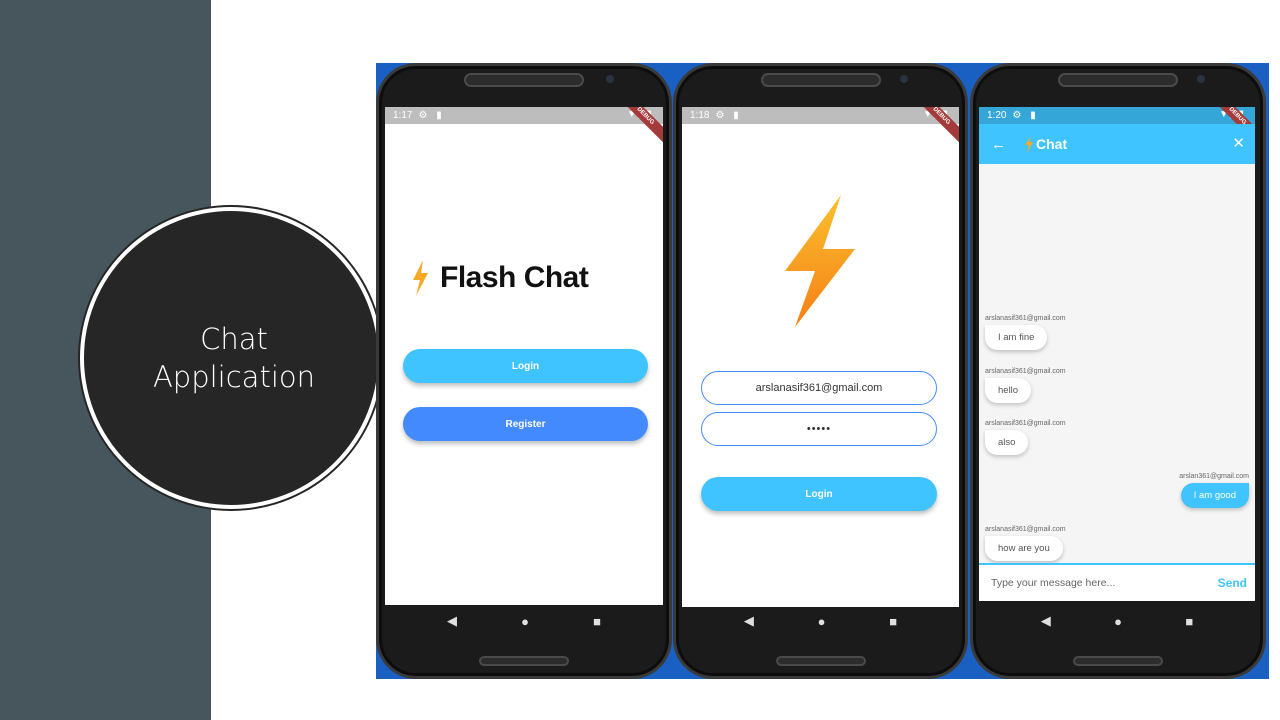 The image size is (1280, 720). I want to click on message-item: arslanasif361@gmail.com hello, so click(1025, 385).